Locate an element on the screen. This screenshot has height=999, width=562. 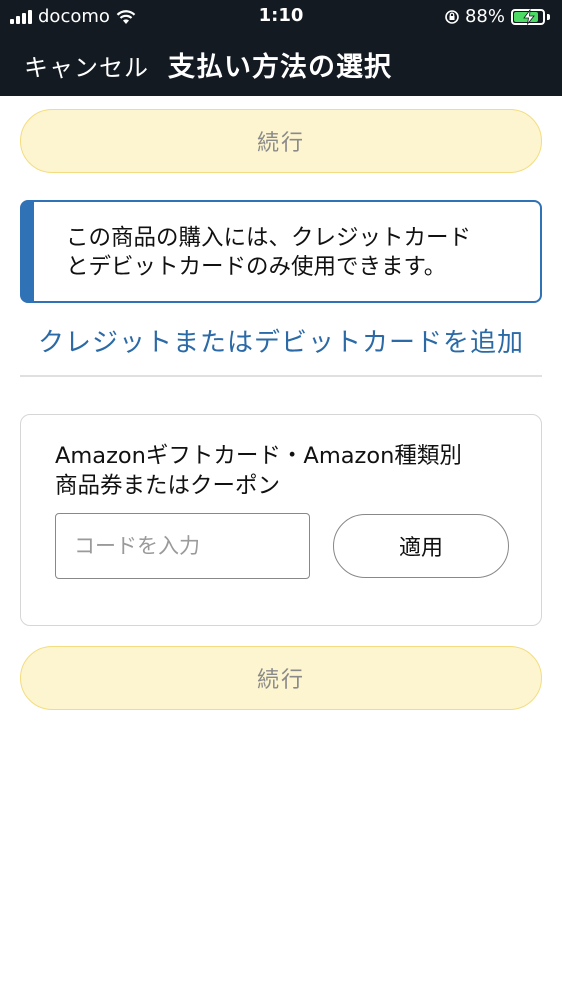
notice-line-1: この商品の購入には、クレジットカード is located at coordinates (269, 238).